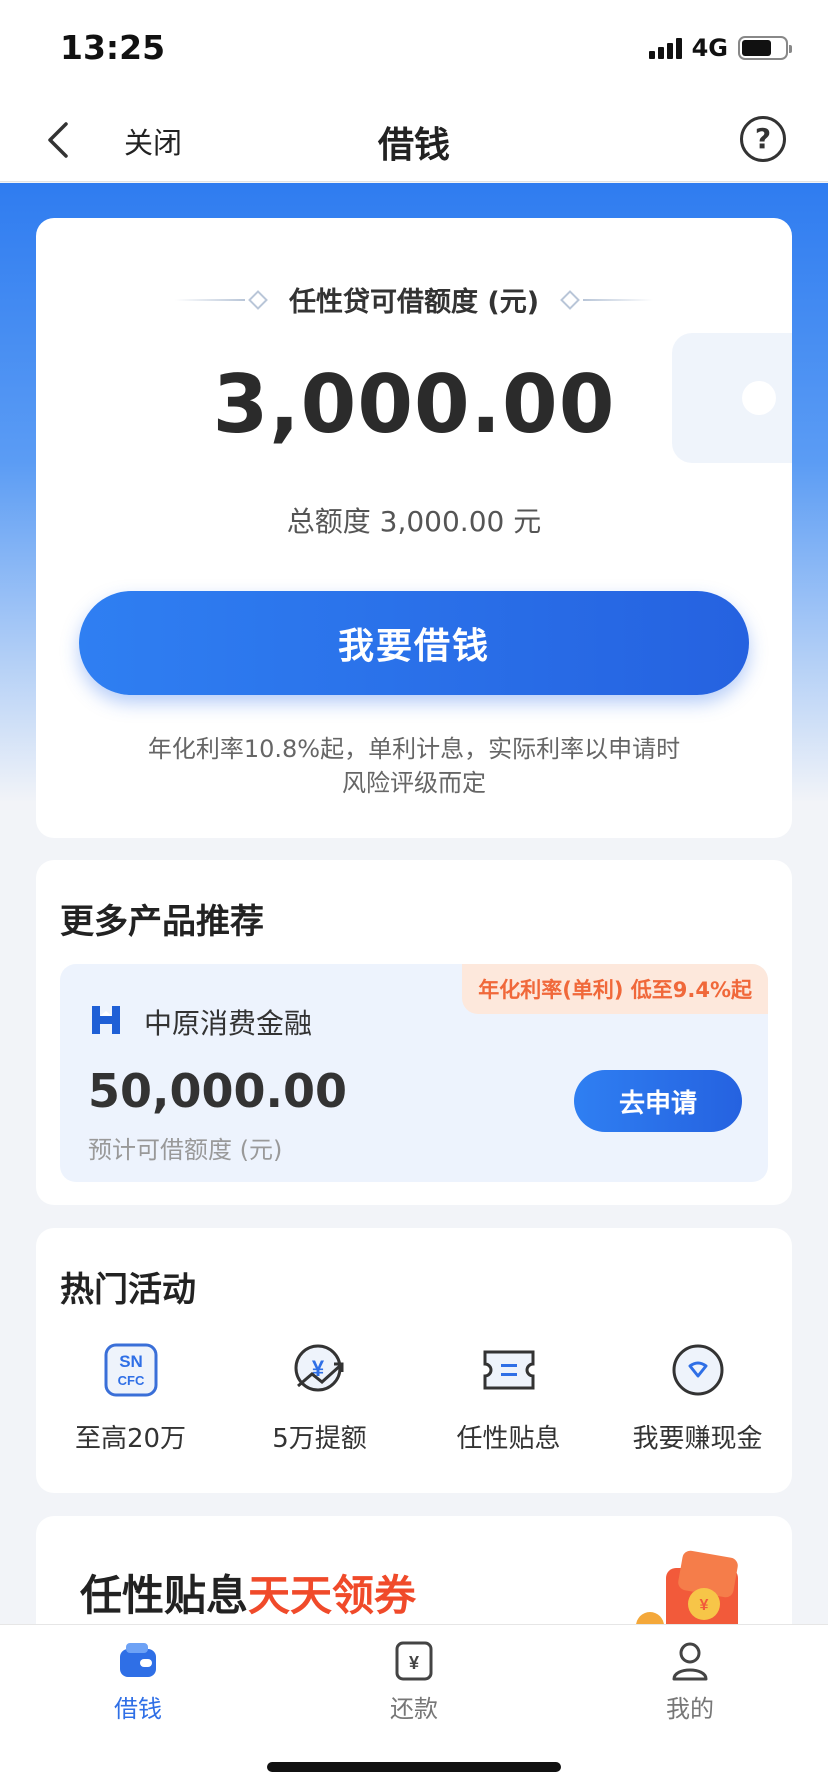 The image size is (828, 1792). Describe the element at coordinates (320, 1370) in the screenshot. I see `yen-arrow-icon: ¥` at that location.